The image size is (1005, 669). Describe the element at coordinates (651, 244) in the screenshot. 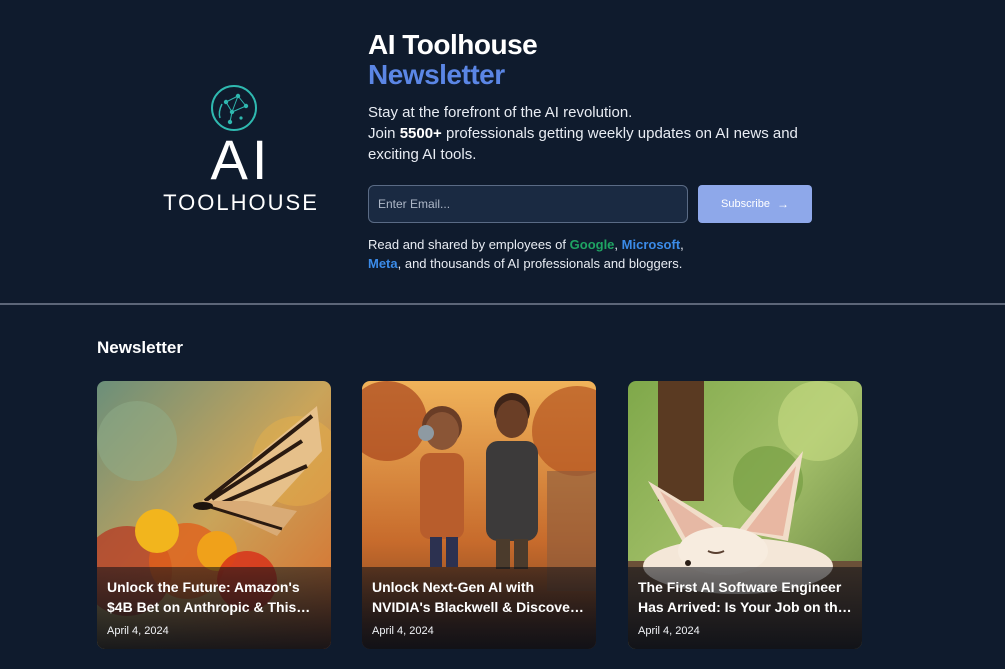

I see `company-microsoft: Microsoft` at that location.